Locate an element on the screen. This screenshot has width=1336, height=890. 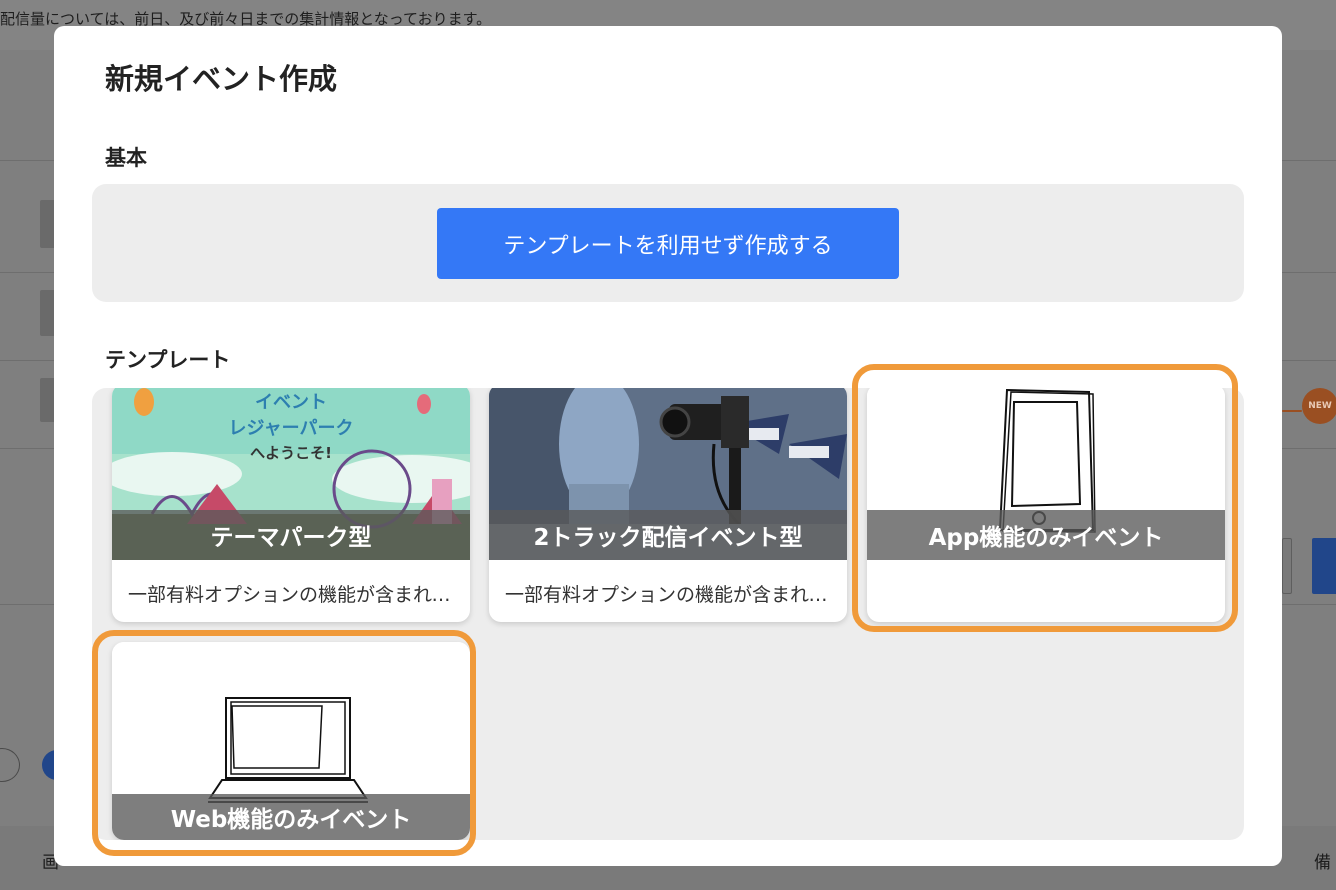
bg-button is located at coordinates (1324, 566).